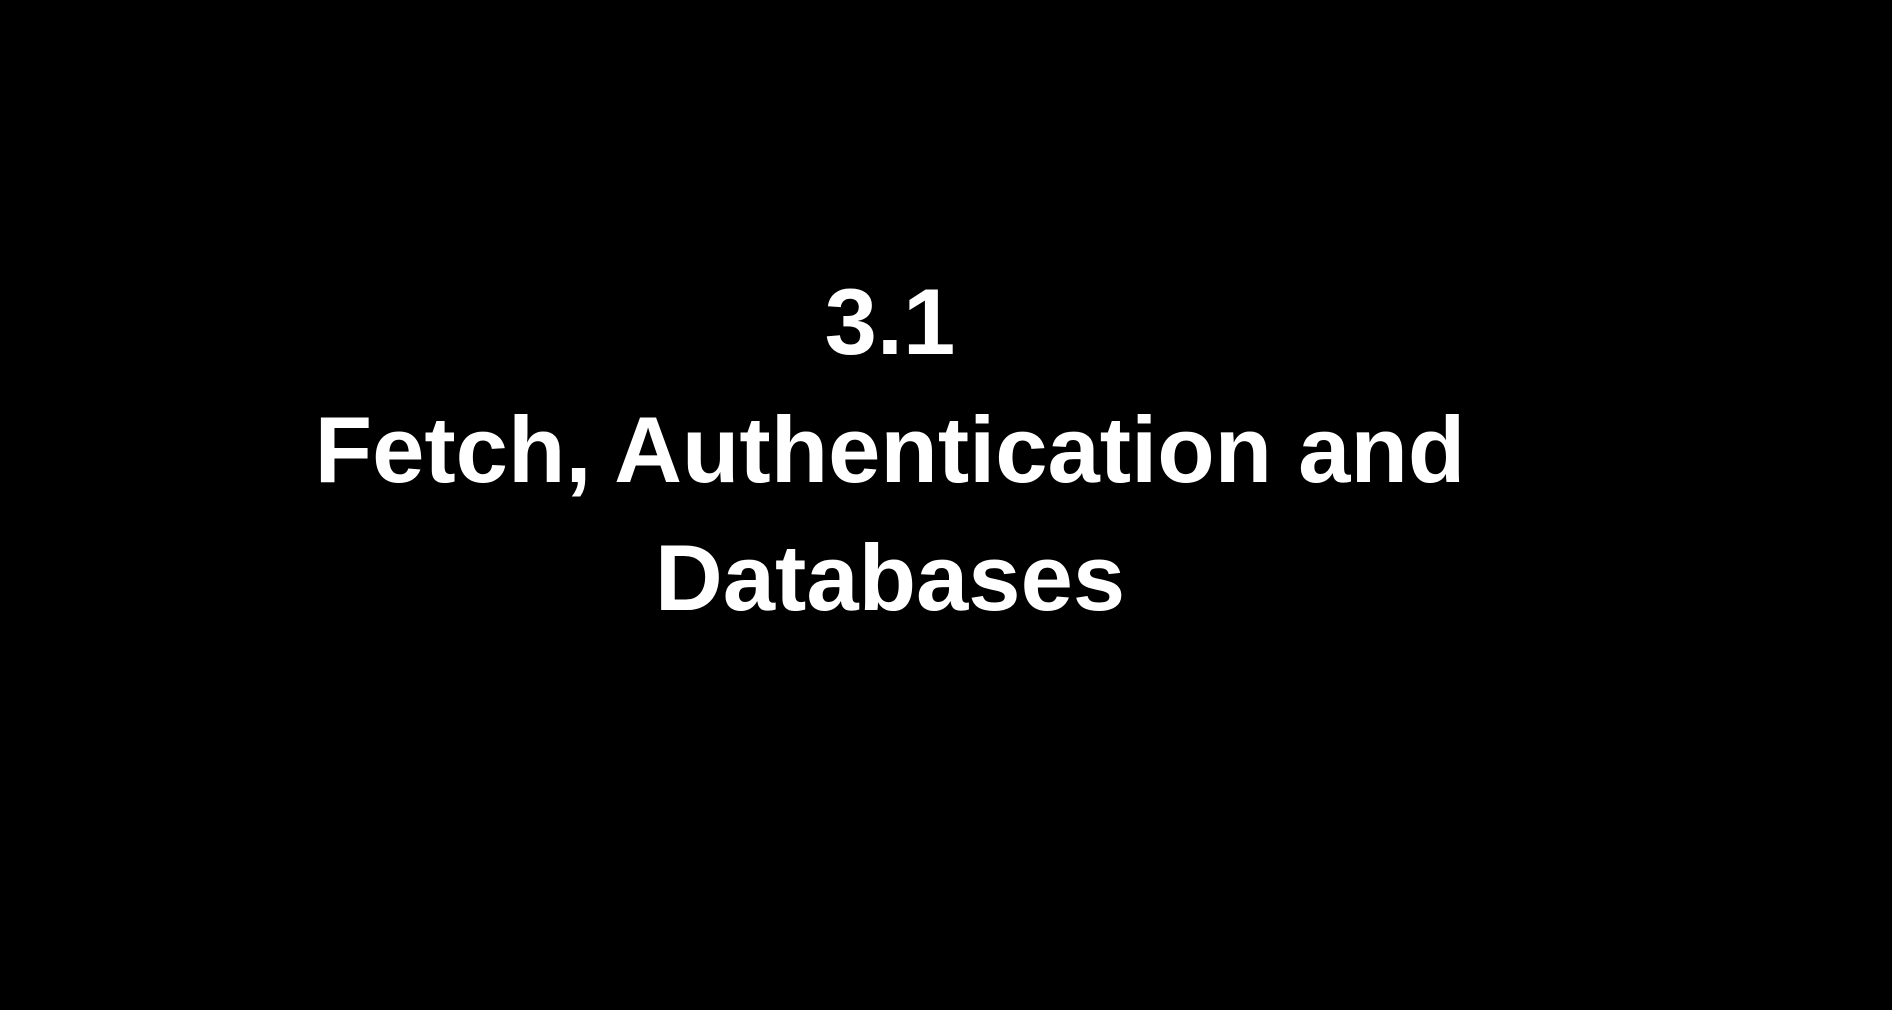  I want to click on section-number: 3.1, so click(890, 321).